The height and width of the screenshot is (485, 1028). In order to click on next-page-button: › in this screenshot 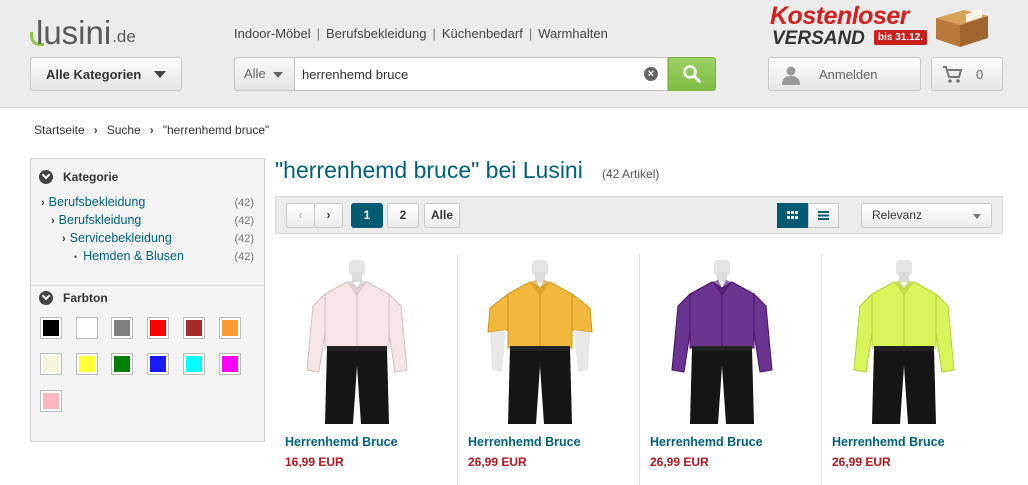, I will do `click(328, 215)`.